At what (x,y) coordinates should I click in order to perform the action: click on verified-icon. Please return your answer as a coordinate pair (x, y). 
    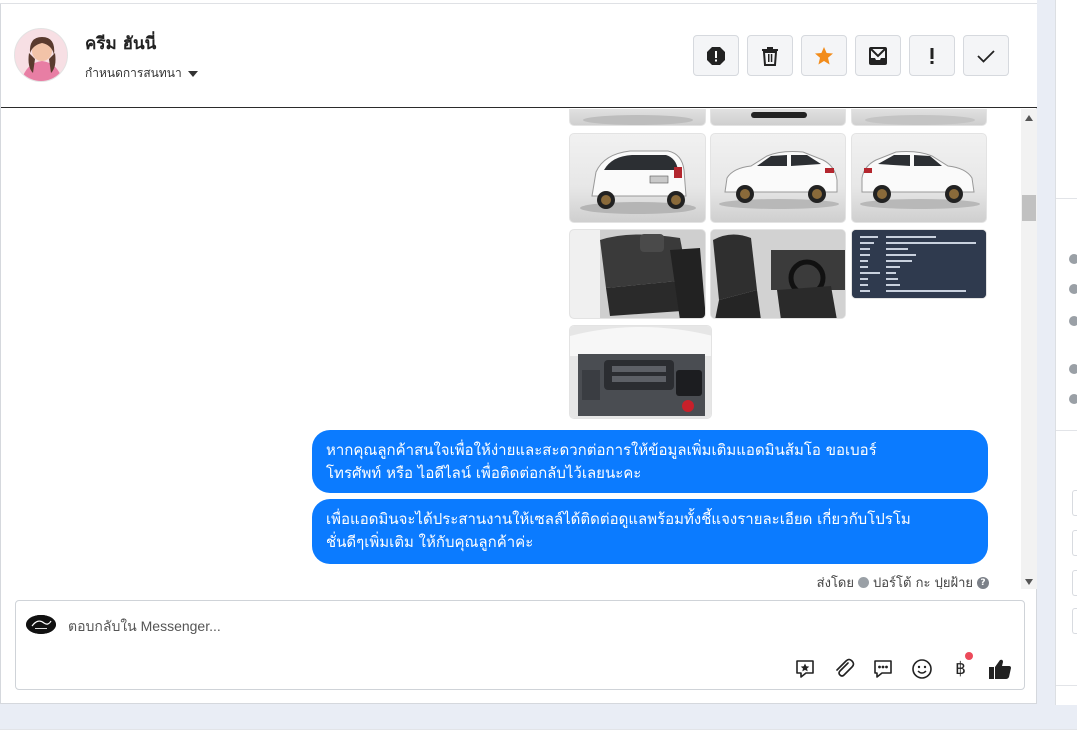
    Looking at the image, I should click on (863, 582).